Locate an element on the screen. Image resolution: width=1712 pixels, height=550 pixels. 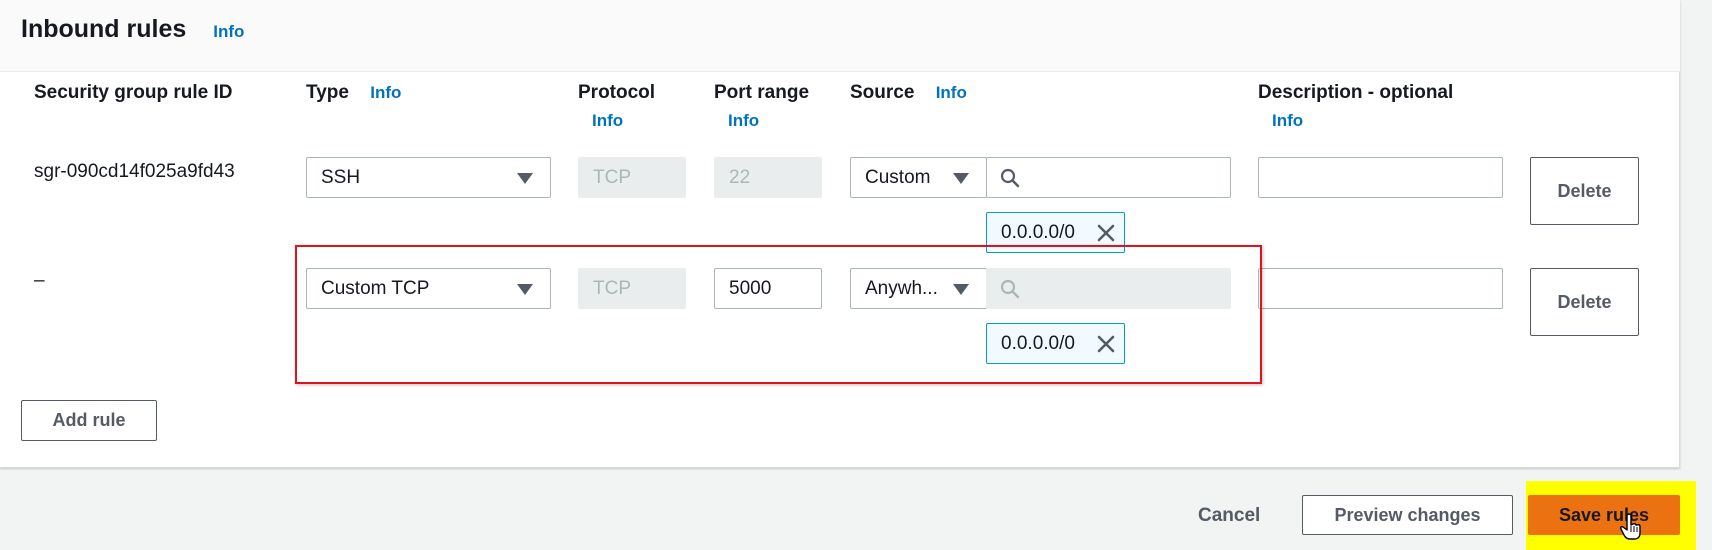
port-range-value: 22 is located at coordinates (740, 177).